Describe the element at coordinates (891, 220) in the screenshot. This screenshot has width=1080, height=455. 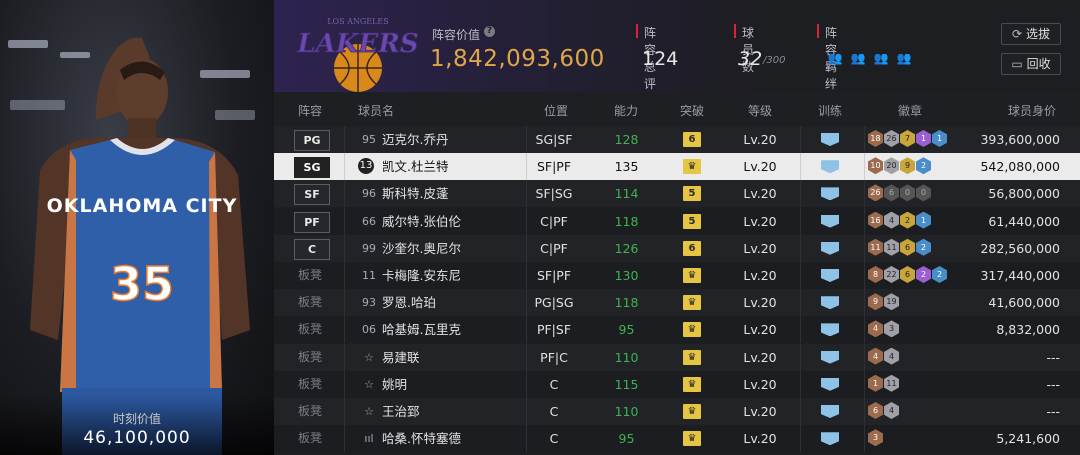
I see `badge-silver-icon: 4` at that location.